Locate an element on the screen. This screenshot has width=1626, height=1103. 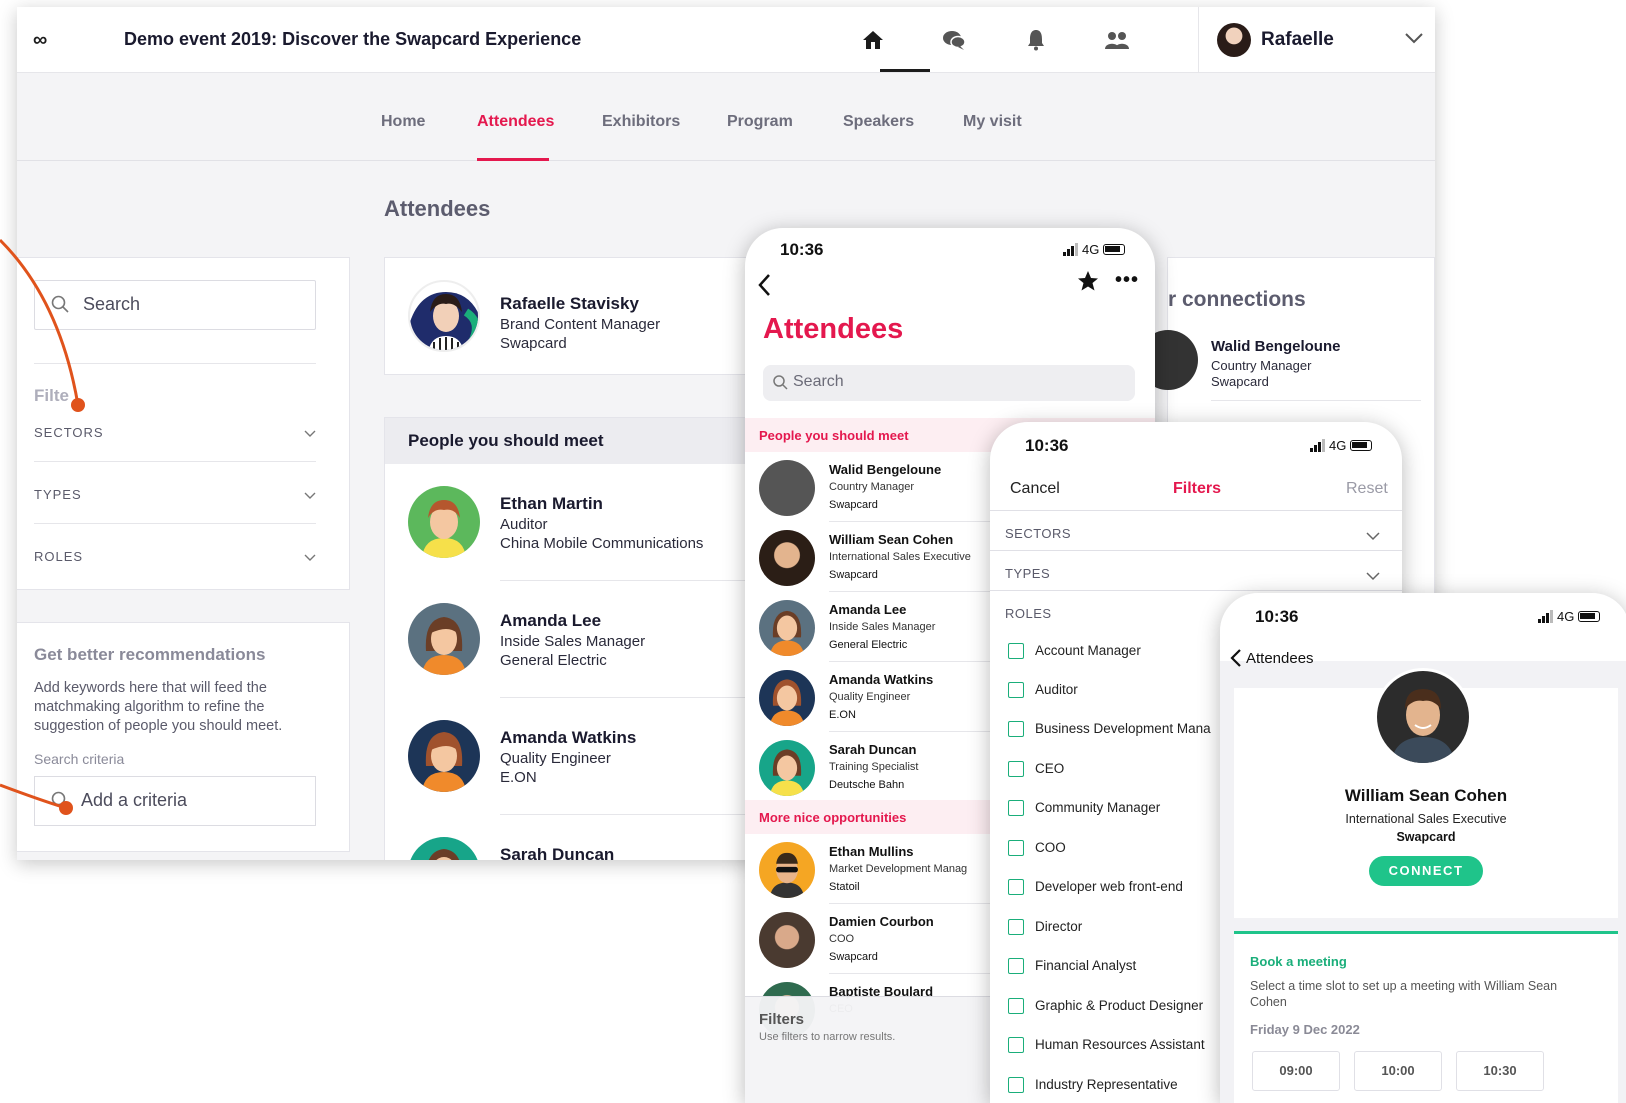
tab-exhibitors: Exhibitors is located at coordinates (641, 122).